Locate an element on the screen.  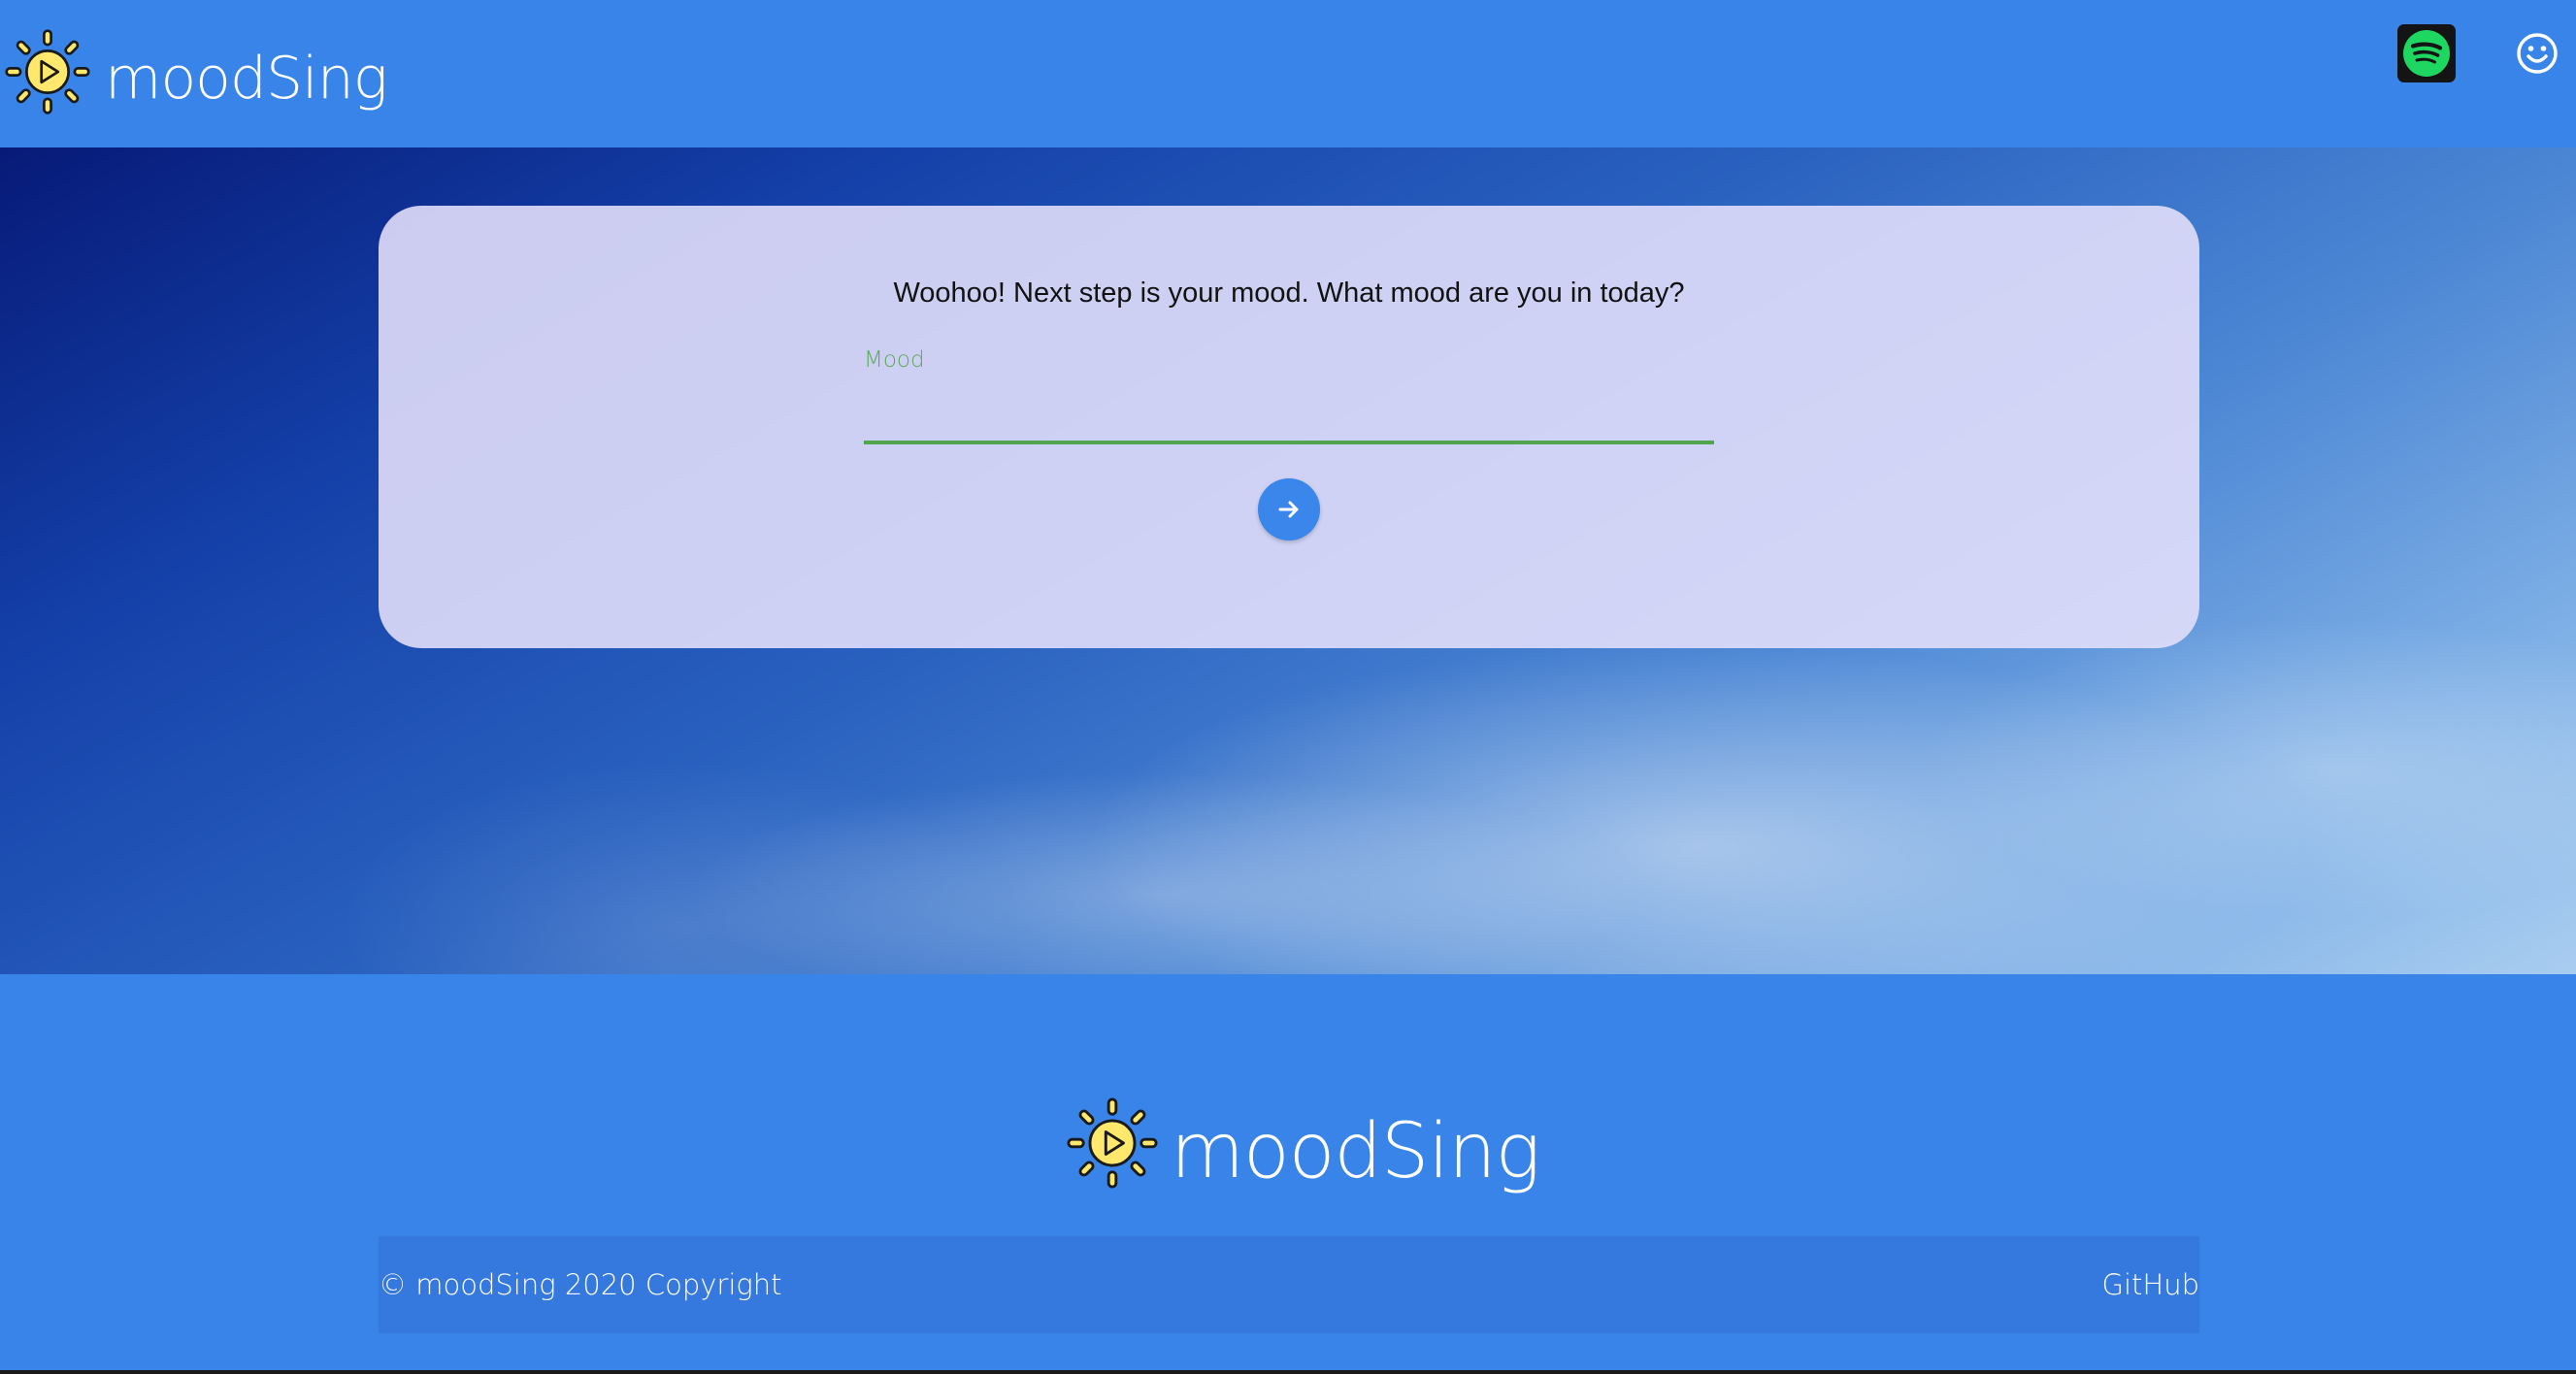
profile-button is located at coordinates (2537, 53).